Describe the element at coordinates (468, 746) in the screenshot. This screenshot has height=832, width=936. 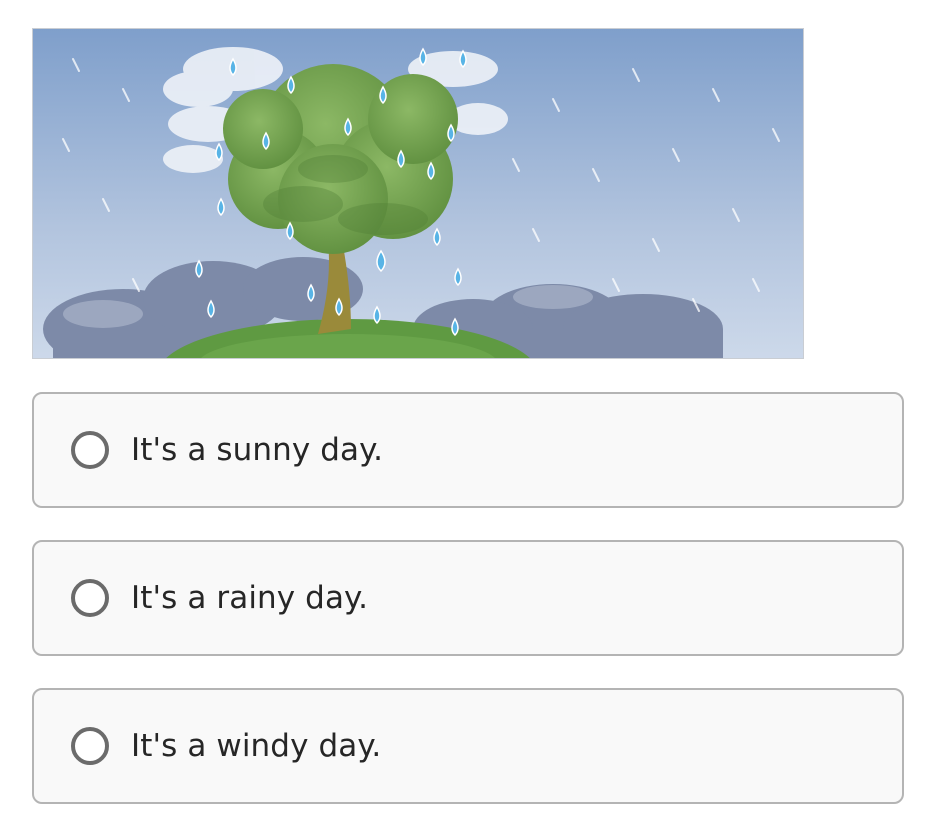
I see `option-windy: It's a windy day.` at that location.